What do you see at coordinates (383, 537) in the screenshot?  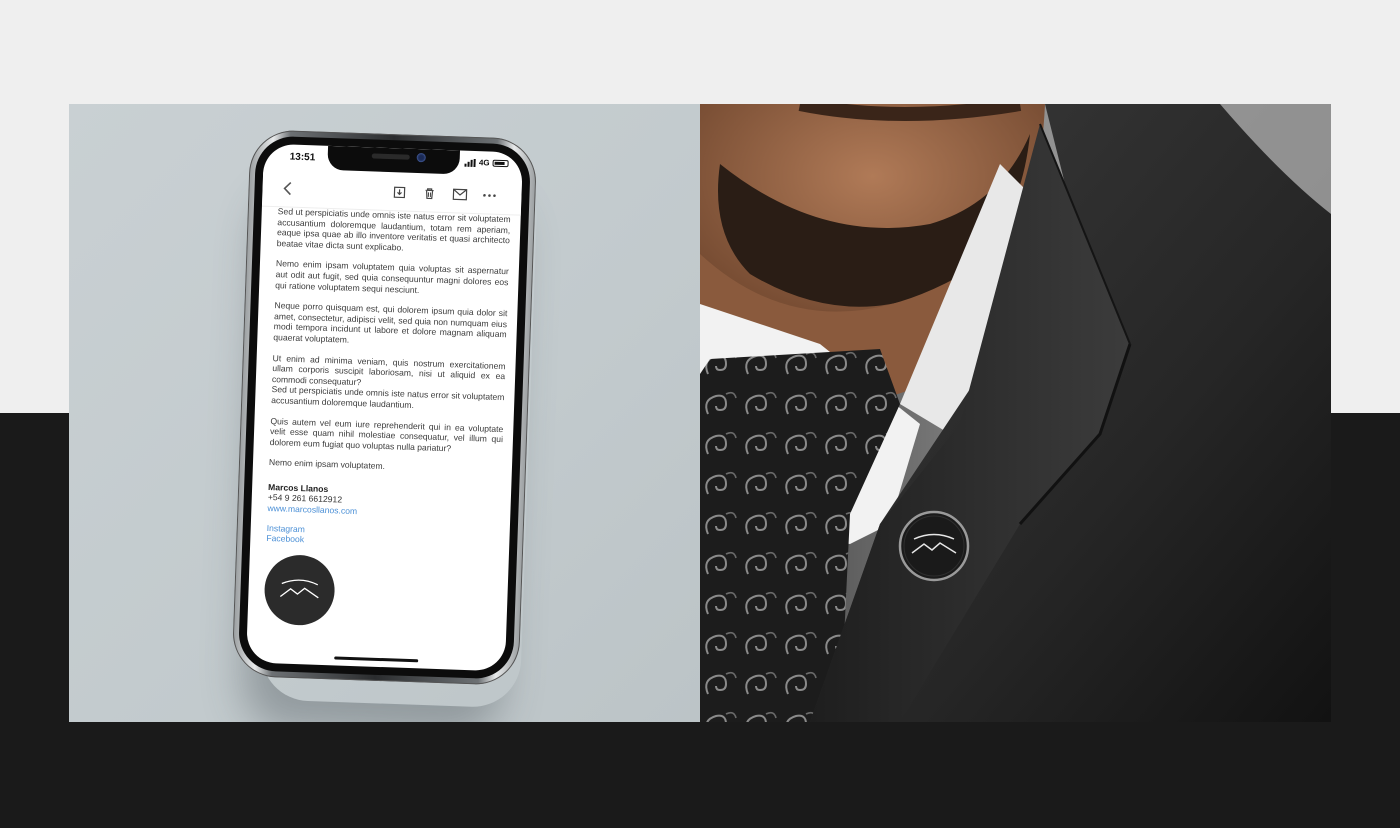 I see `signature-social-links: Instagram Facebook` at bounding box center [383, 537].